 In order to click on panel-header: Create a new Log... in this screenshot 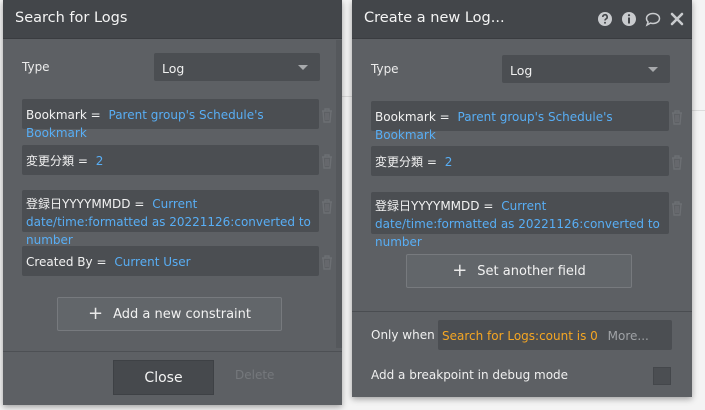, I will do `click(522, 19)`.